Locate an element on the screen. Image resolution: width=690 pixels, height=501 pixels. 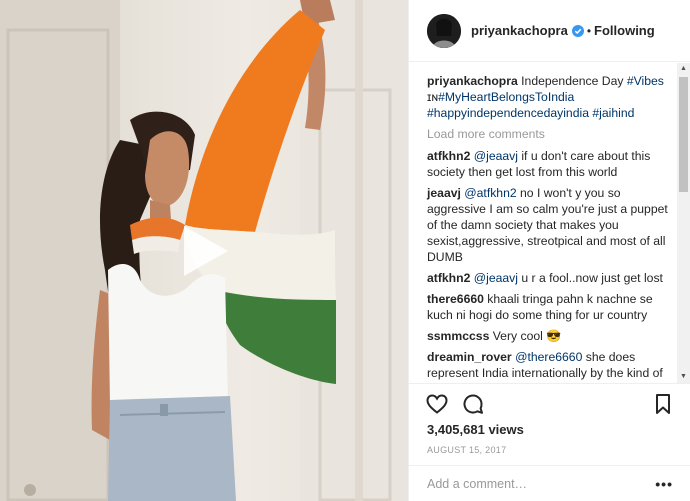
play-button is located at coordinates (205, 251).